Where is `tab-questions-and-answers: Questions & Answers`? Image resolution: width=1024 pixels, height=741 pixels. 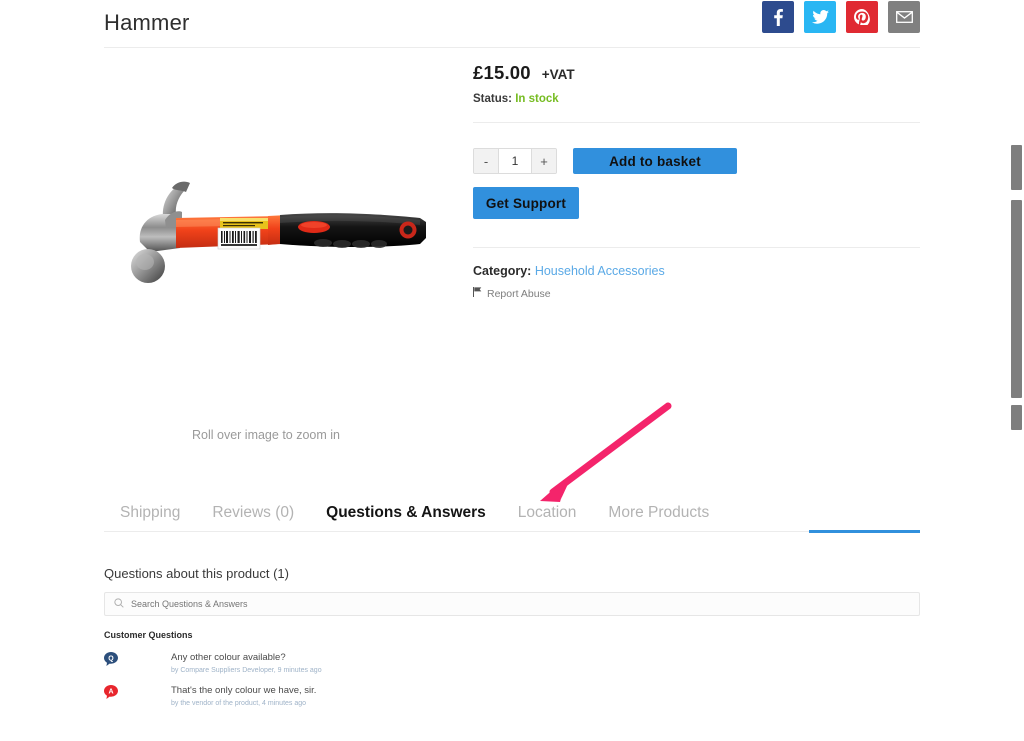 tab-questions-and-answers: Questions & Answers is located at coordinates (406, 513).